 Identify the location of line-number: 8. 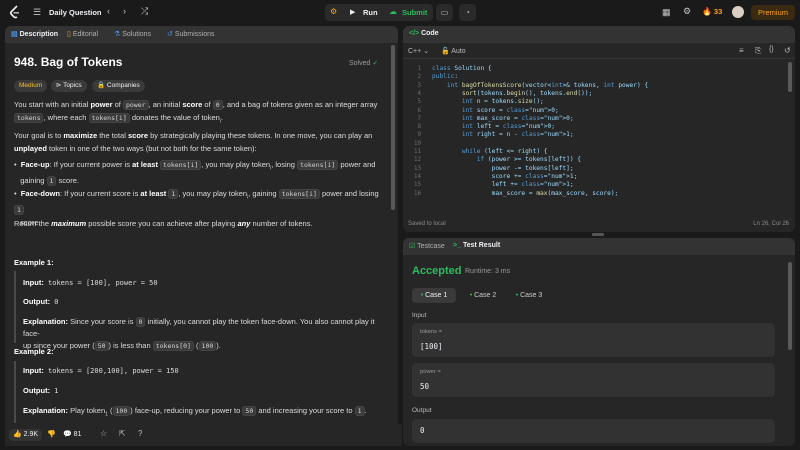
(419, 127).